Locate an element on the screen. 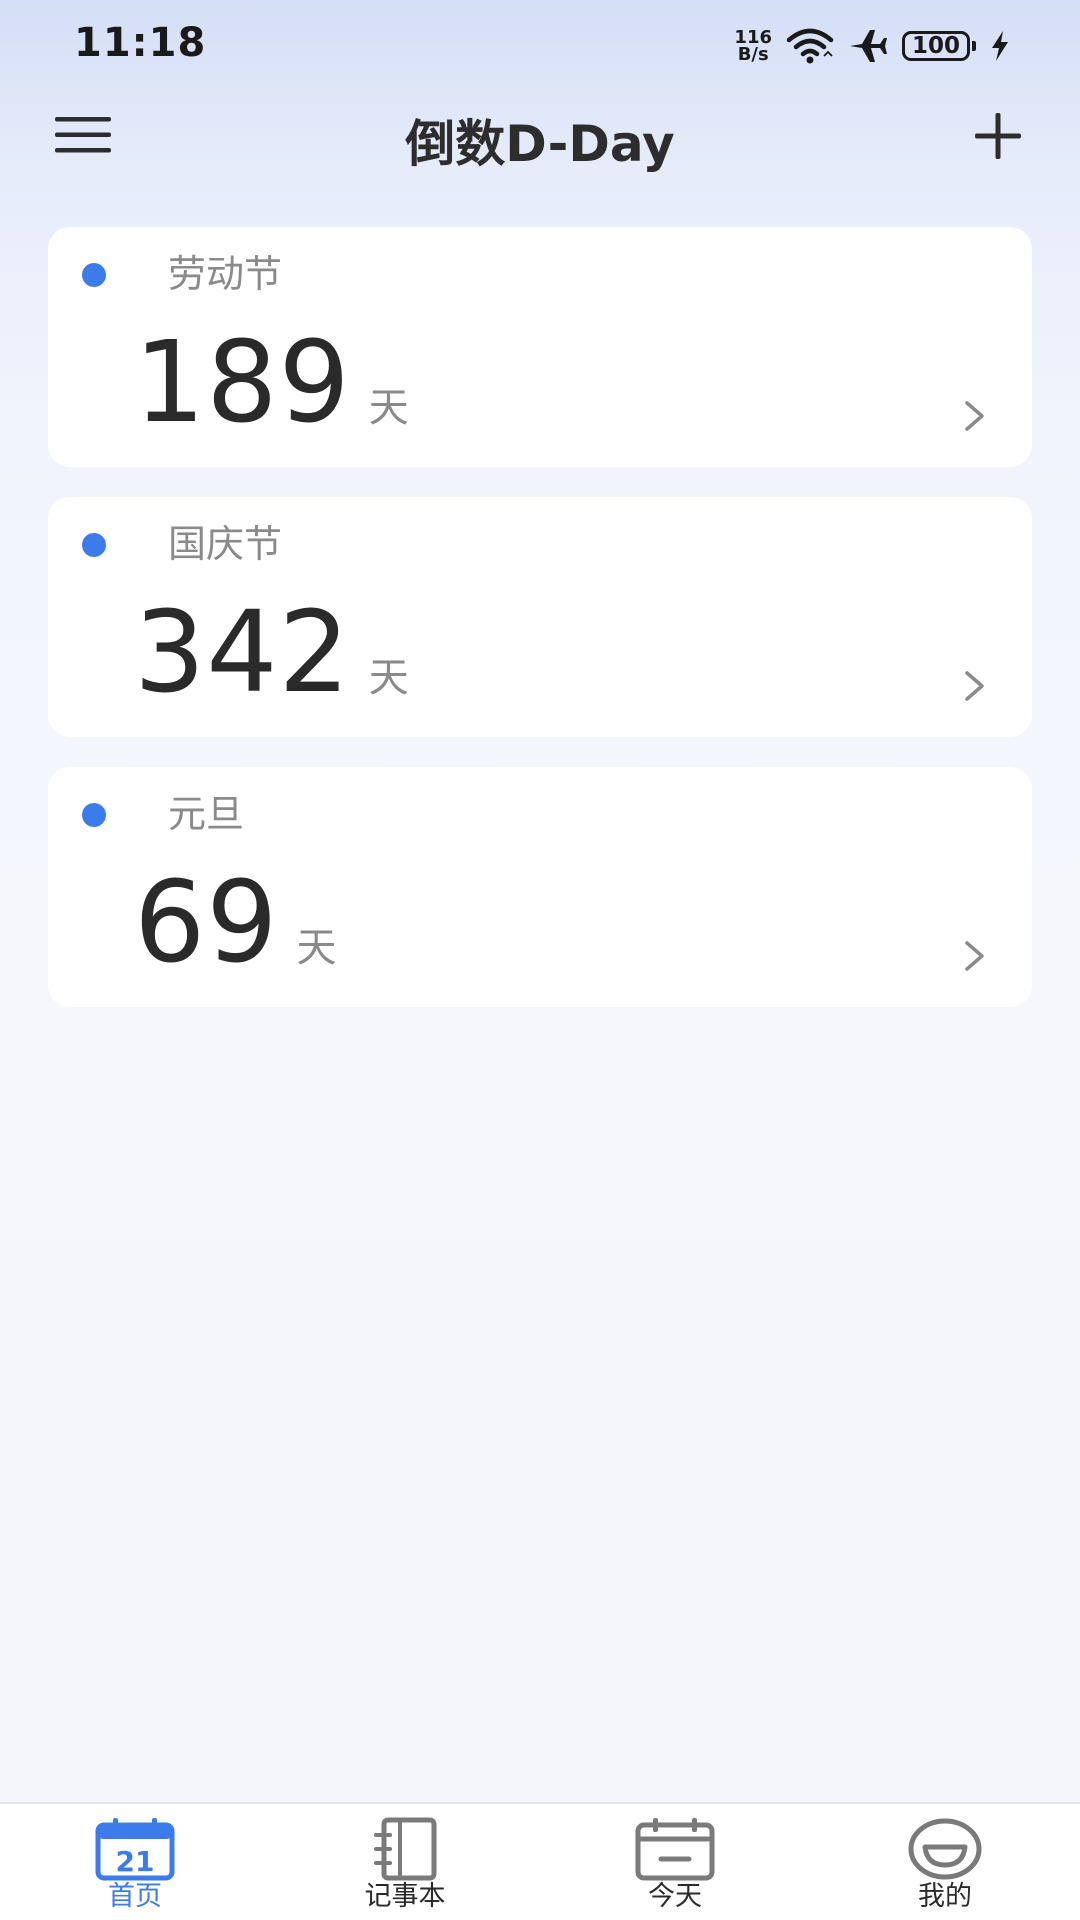  event-card-labor-day: 劳动节 189 天 is located at coordinates (540, 347).